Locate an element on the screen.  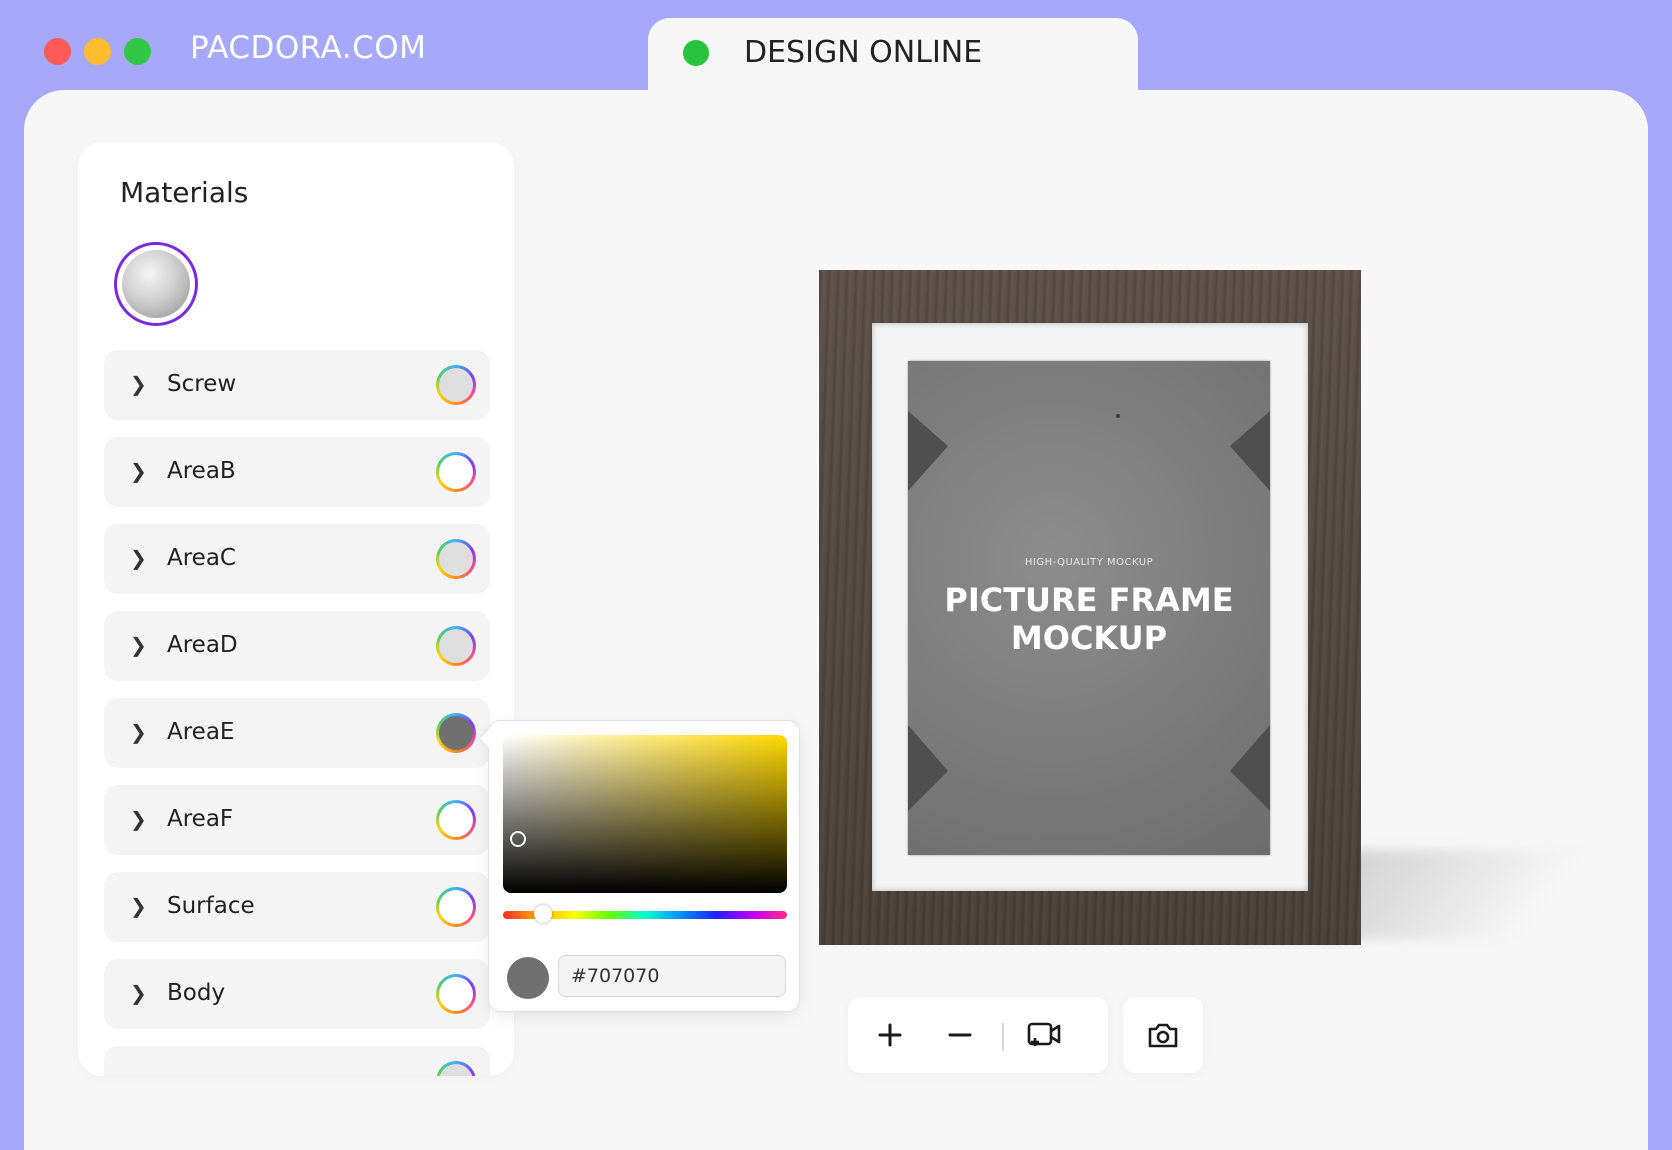
part-row-partial is located at coordinates (297, 1061).